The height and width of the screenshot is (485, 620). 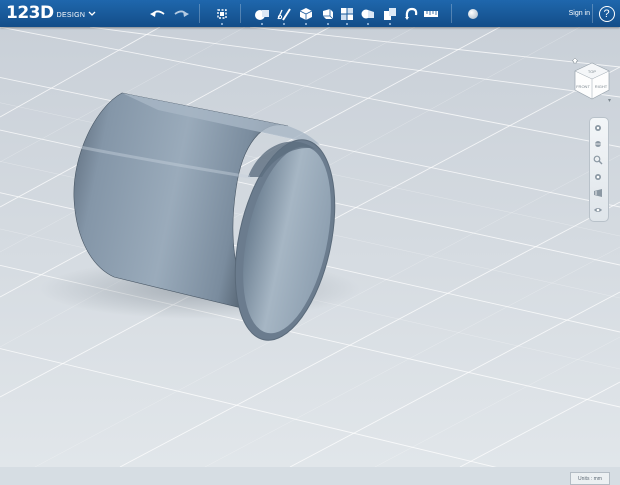 I want to click on help-button: ?, so click(x=606, y=13).